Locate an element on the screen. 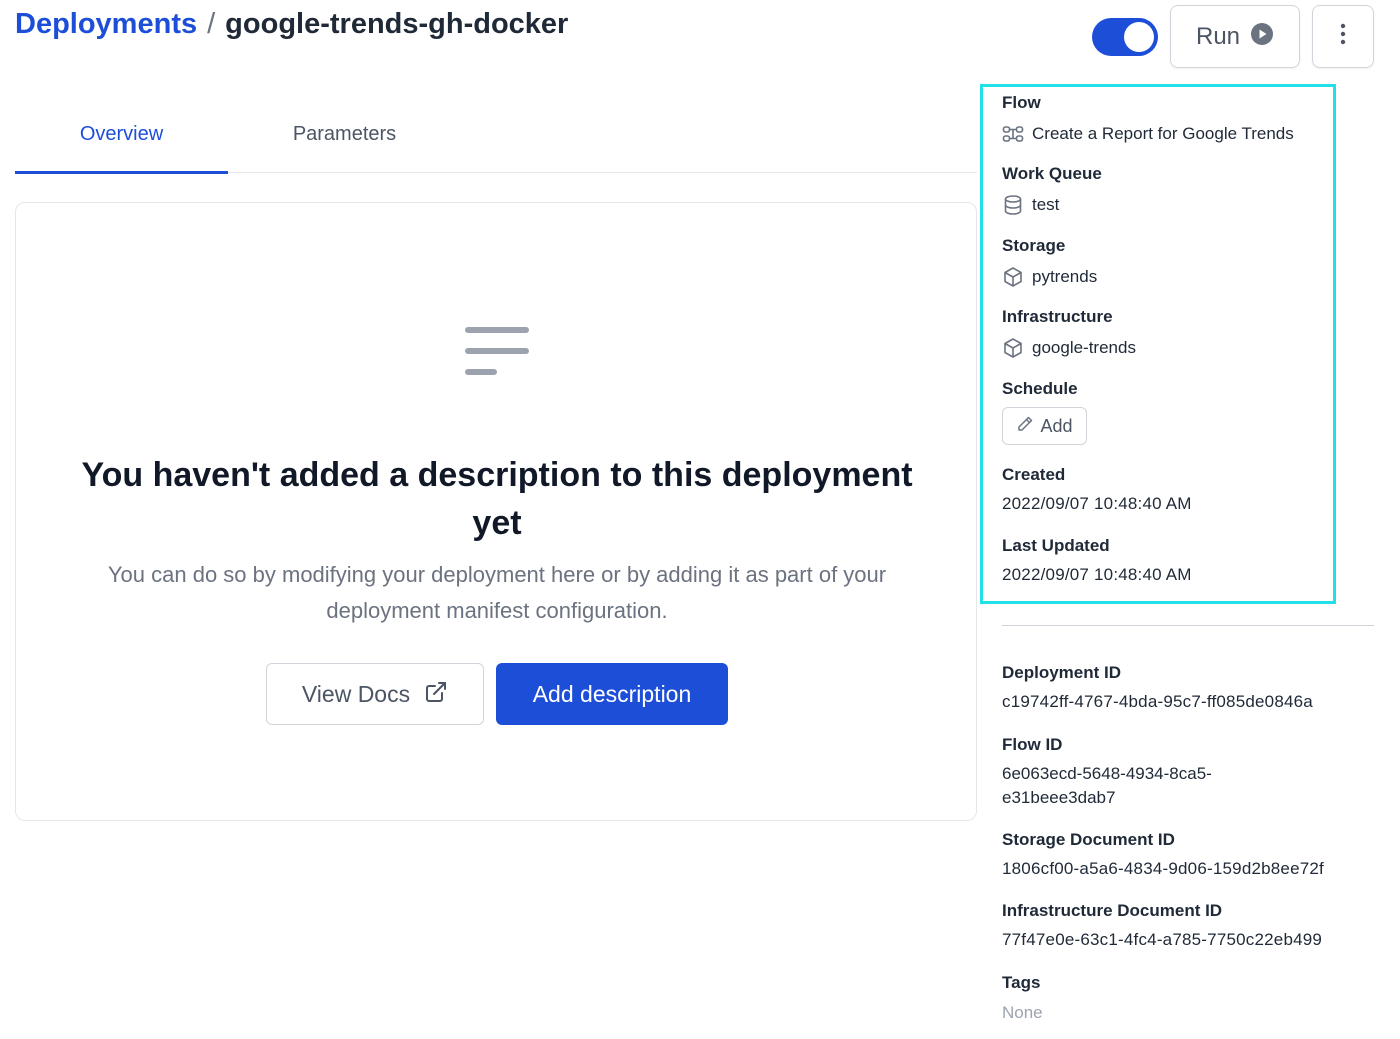 This screenshot has width=1400, height=1039. add-description-label: Add description is located at coordinates (612, 693).